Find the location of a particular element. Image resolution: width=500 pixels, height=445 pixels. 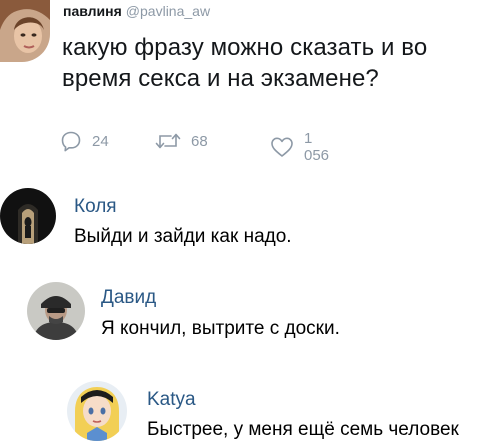

comment-author-name: Давид is located at coordinates (128, 298).